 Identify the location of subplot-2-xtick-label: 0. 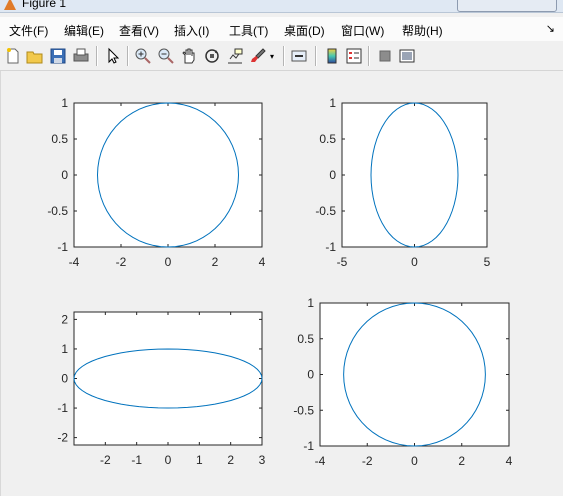
(414, 262).